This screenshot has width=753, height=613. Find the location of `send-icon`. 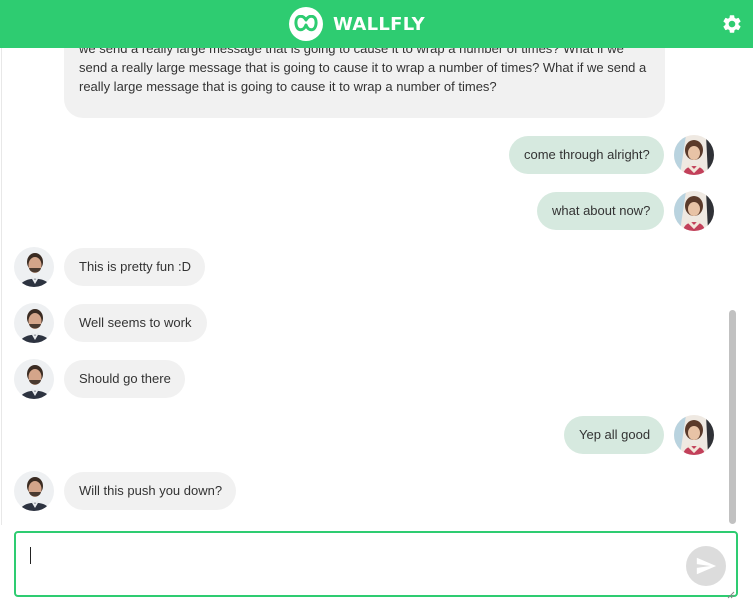

send-icon is located at coordinates (706, 566).